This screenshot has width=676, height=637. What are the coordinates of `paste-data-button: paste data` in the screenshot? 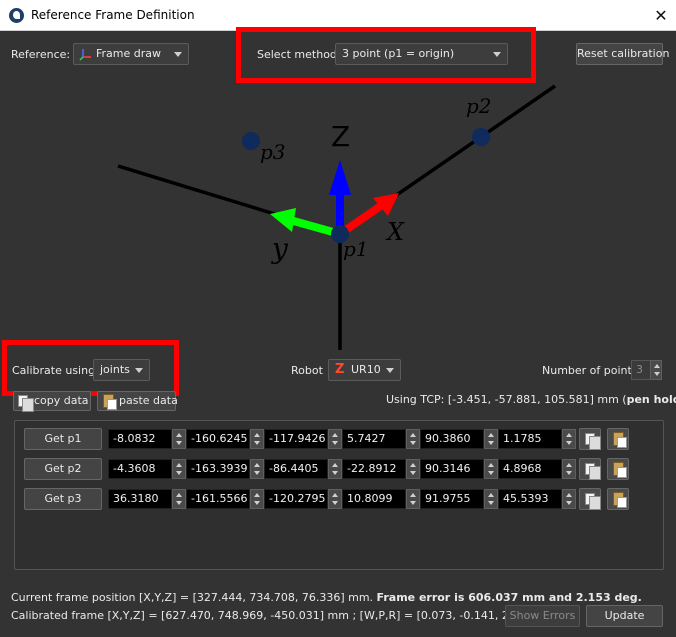 It's located at (137, 401).